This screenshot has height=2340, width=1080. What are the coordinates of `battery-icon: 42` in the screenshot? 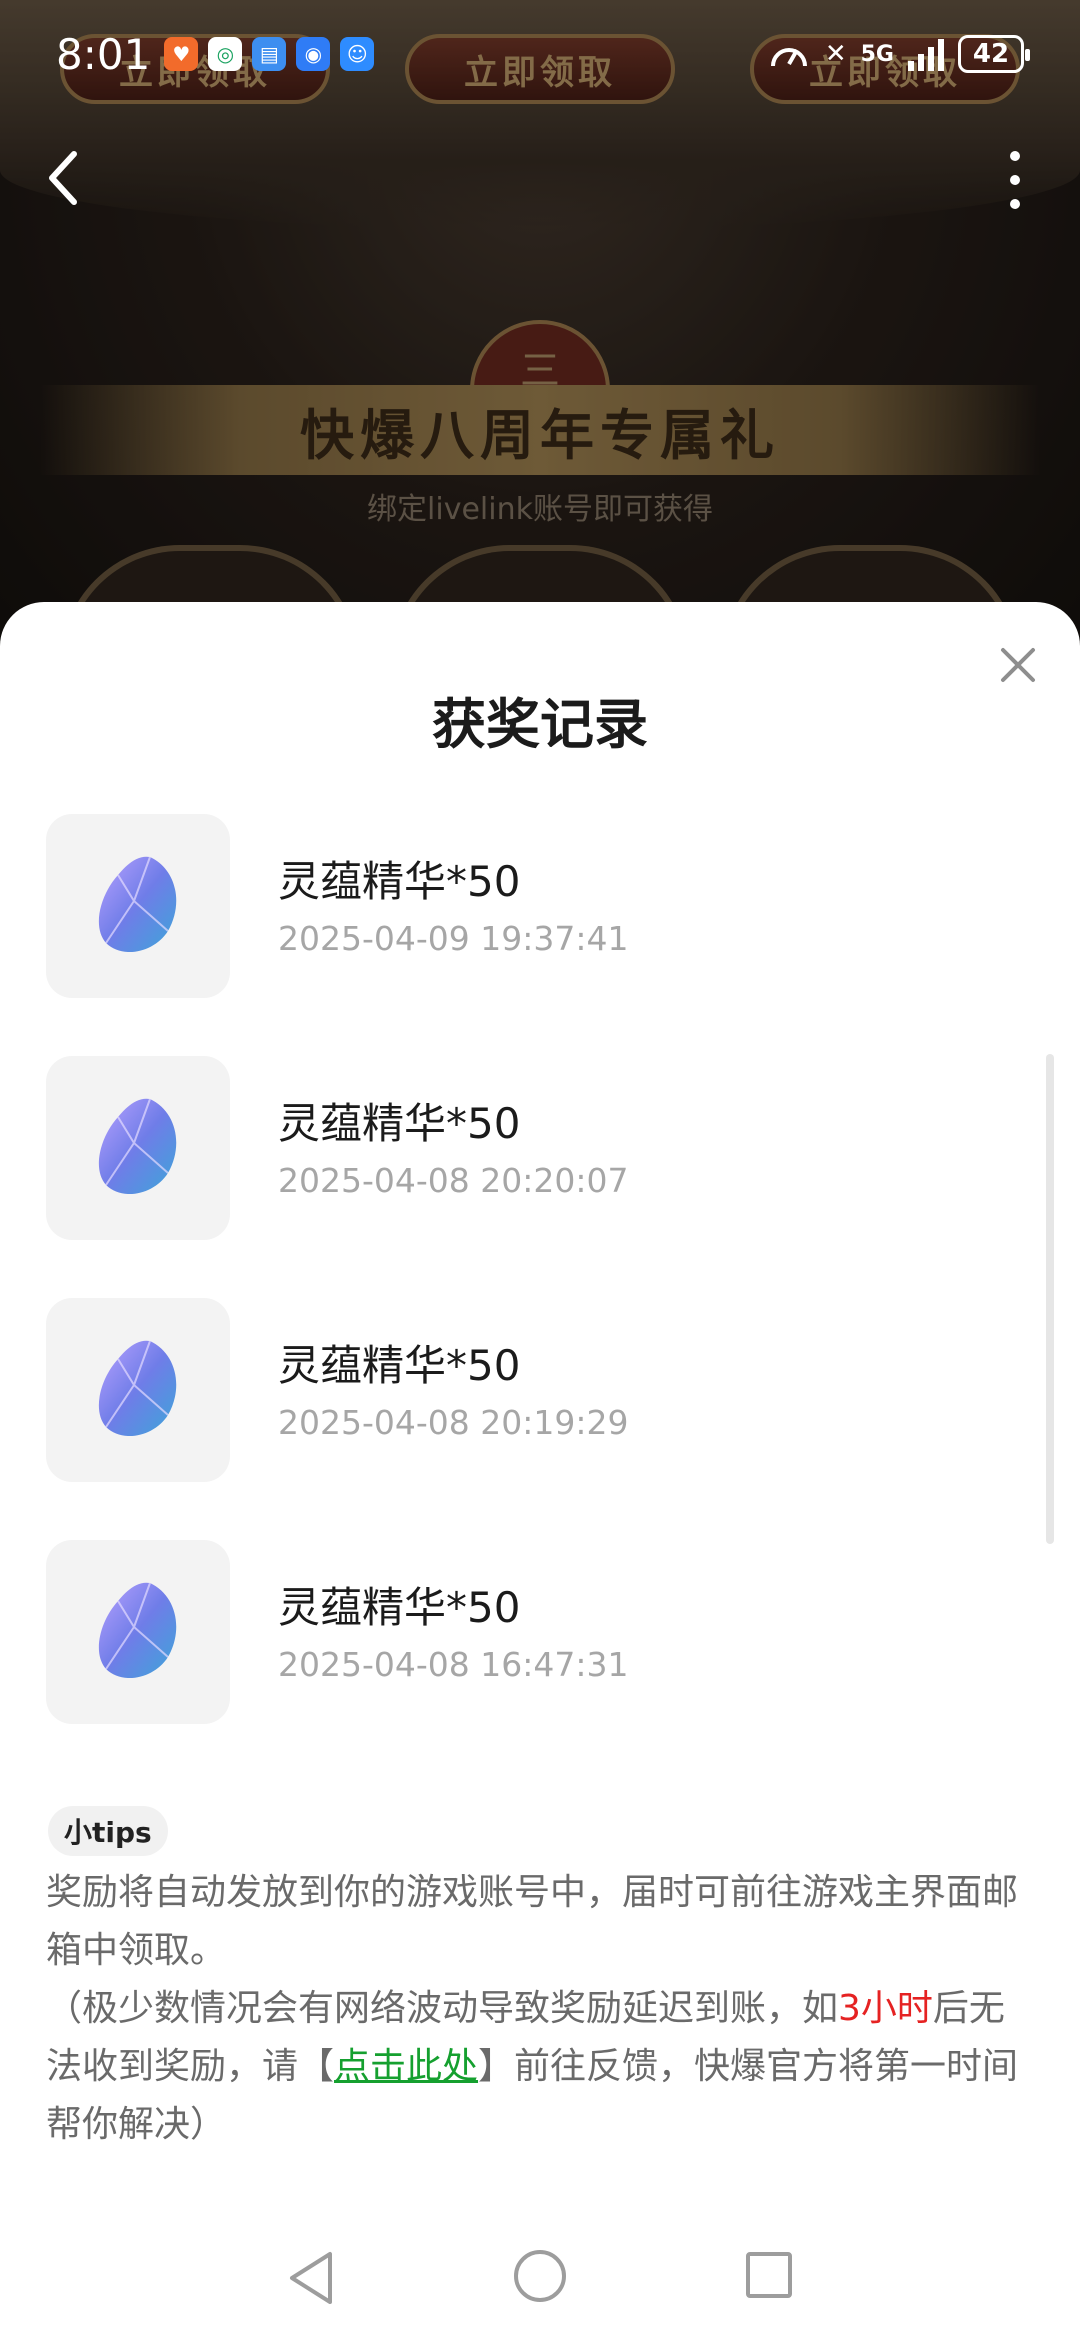 It's located at (994, 54).